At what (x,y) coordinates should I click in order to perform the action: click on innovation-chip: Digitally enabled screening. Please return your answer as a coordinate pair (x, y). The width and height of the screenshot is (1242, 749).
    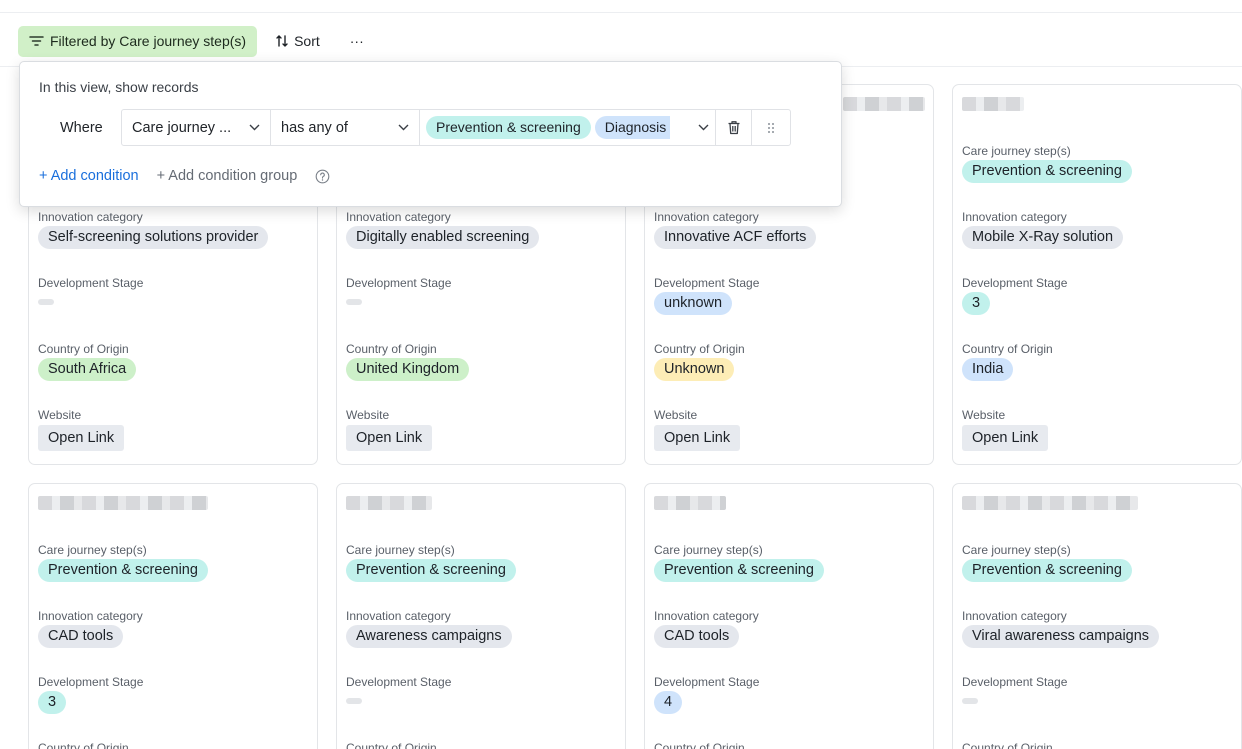
    Looking at the image, I should click on (443, 237).